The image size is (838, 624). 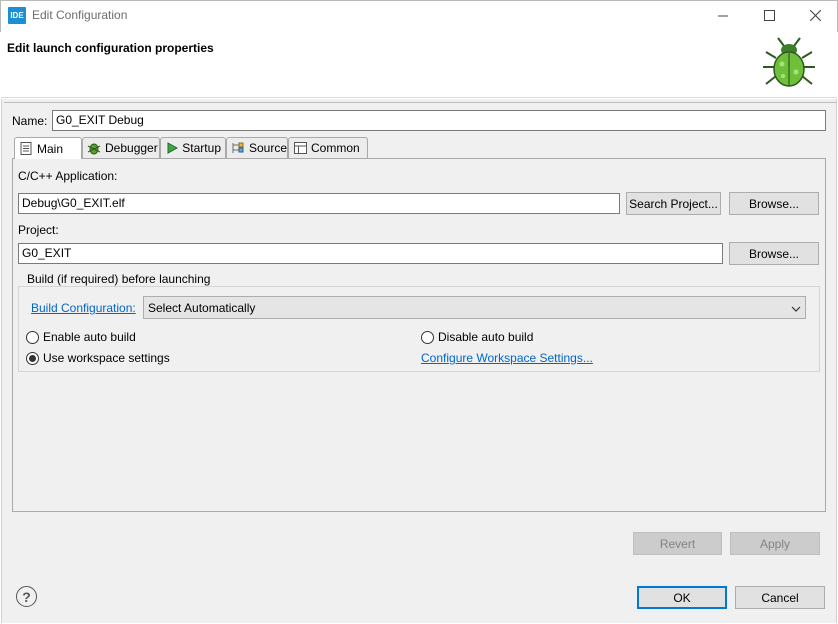 I want to click on minimize-icon, so click(x=723, y=15).